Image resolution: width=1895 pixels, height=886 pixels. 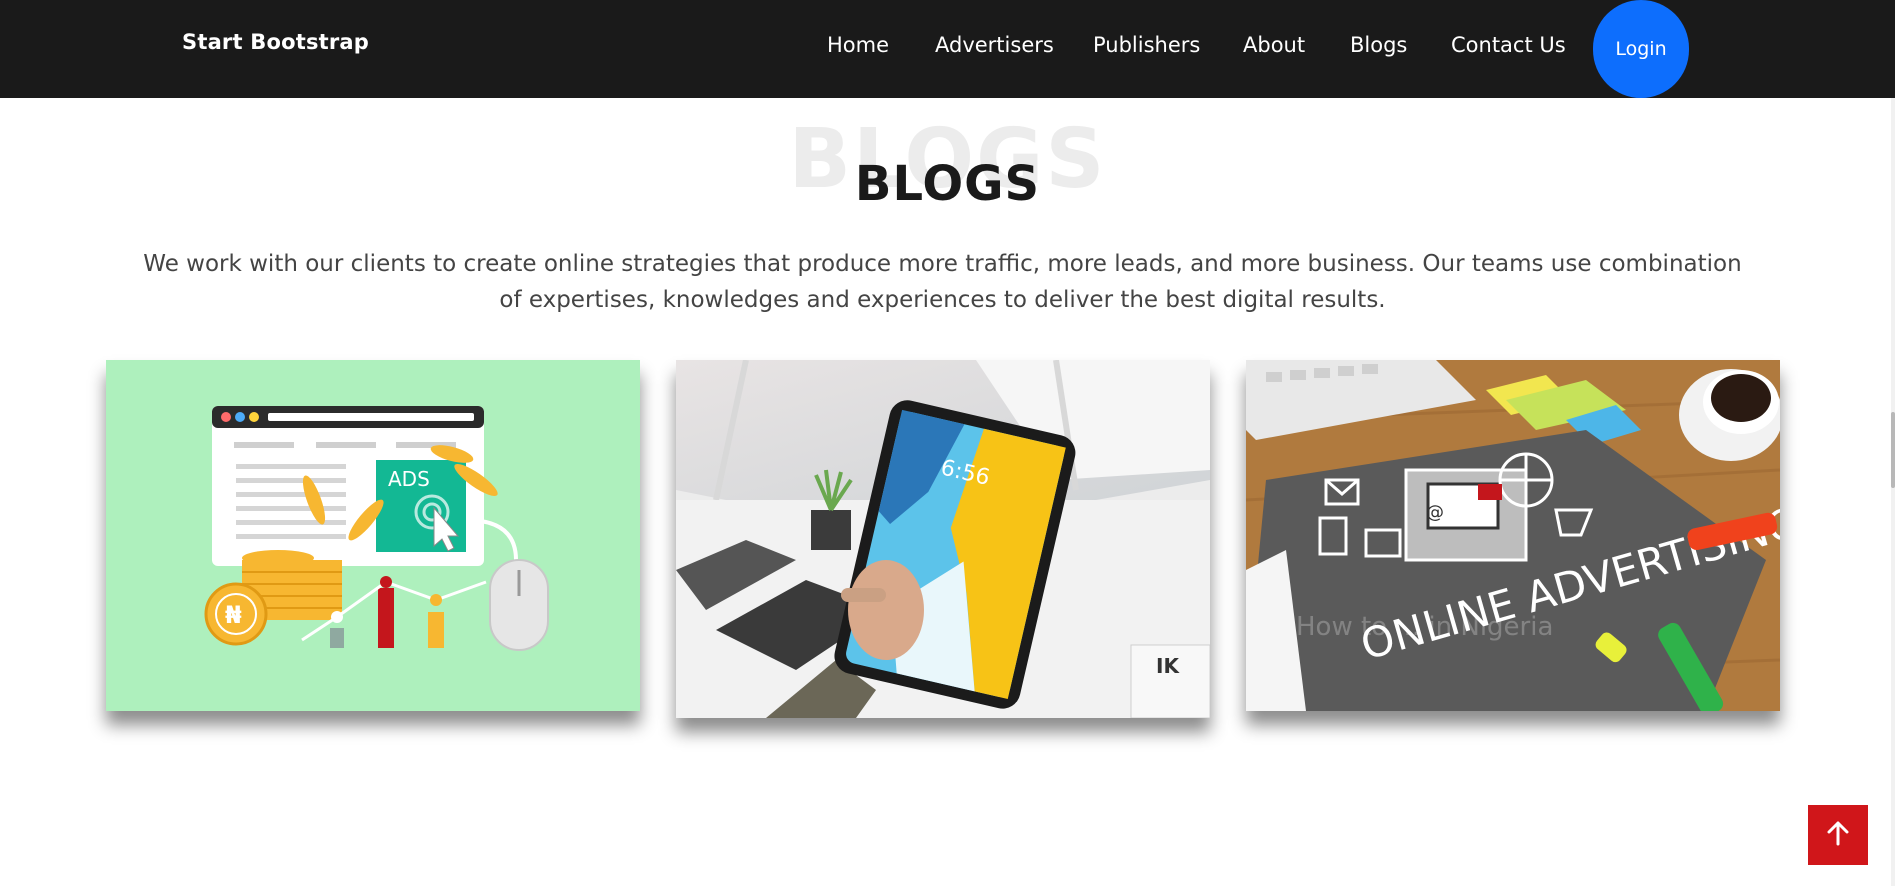 What do you see at coordinates (1508, 45) in the screenshot?
I see `nav-link-contact-us: Contact Us` at bounding box center [1508, 45].